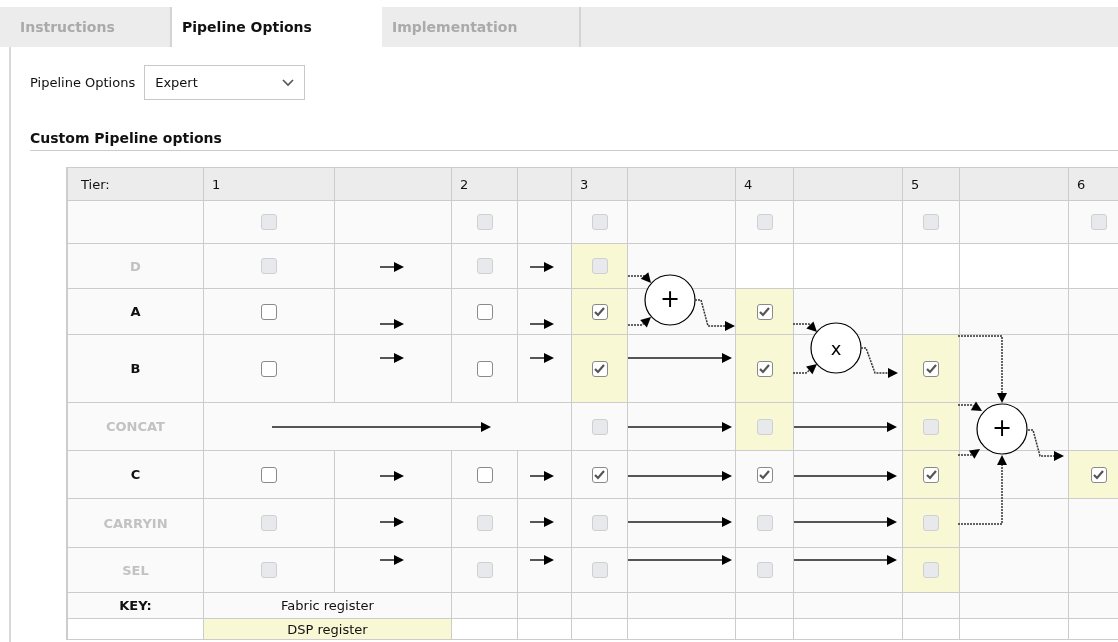  Describe the element at coordinates (328, 629) in the screenshot. I see `dsp-register-legend: DSP register` at that location.